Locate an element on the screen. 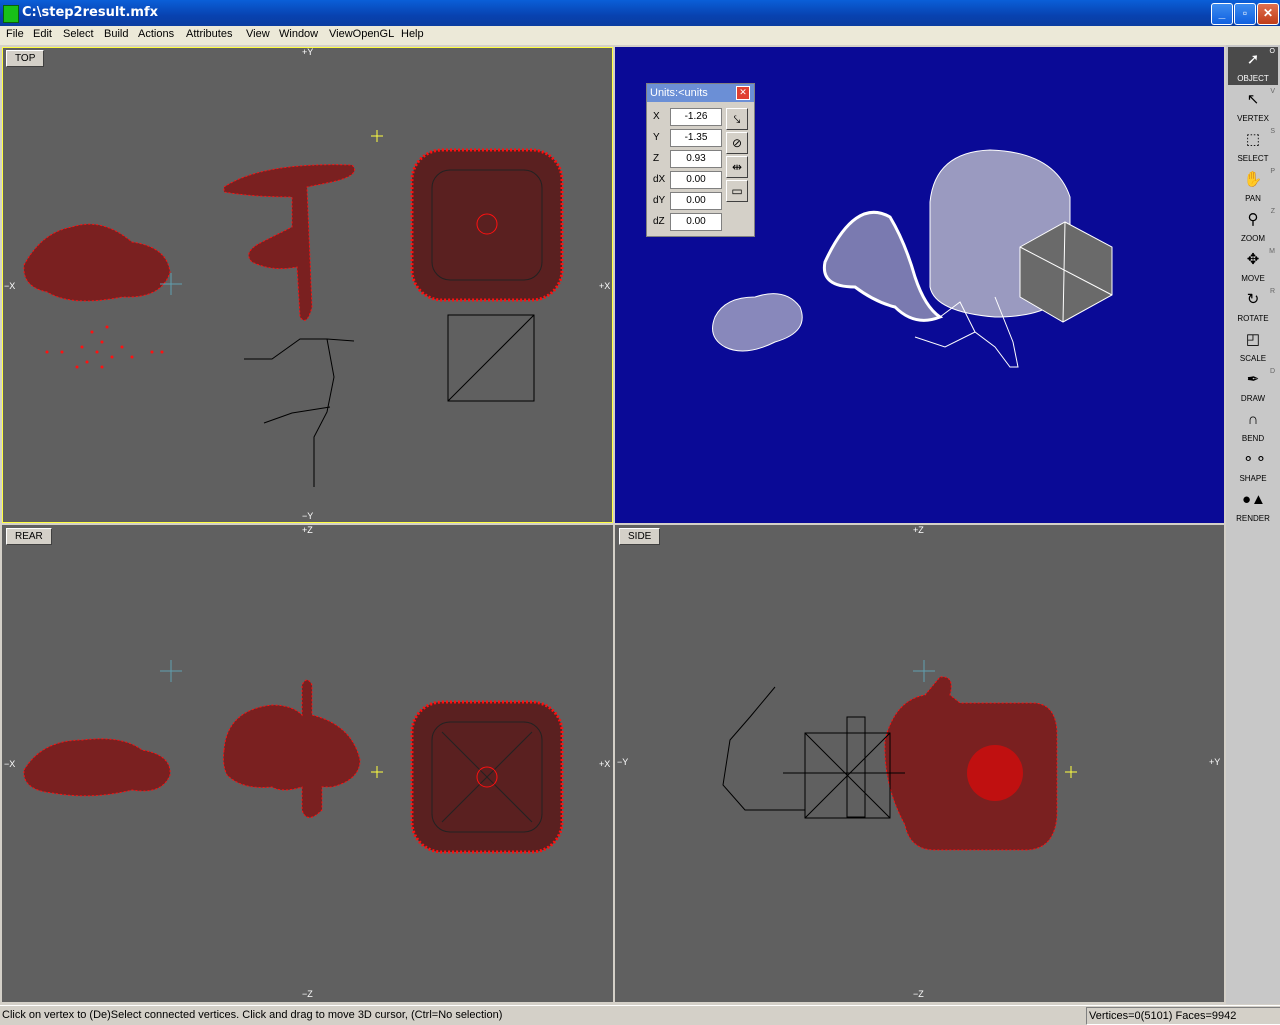 The image size is (1280, 1025). minimize-button: _ is located at coordinates (1222, 14).